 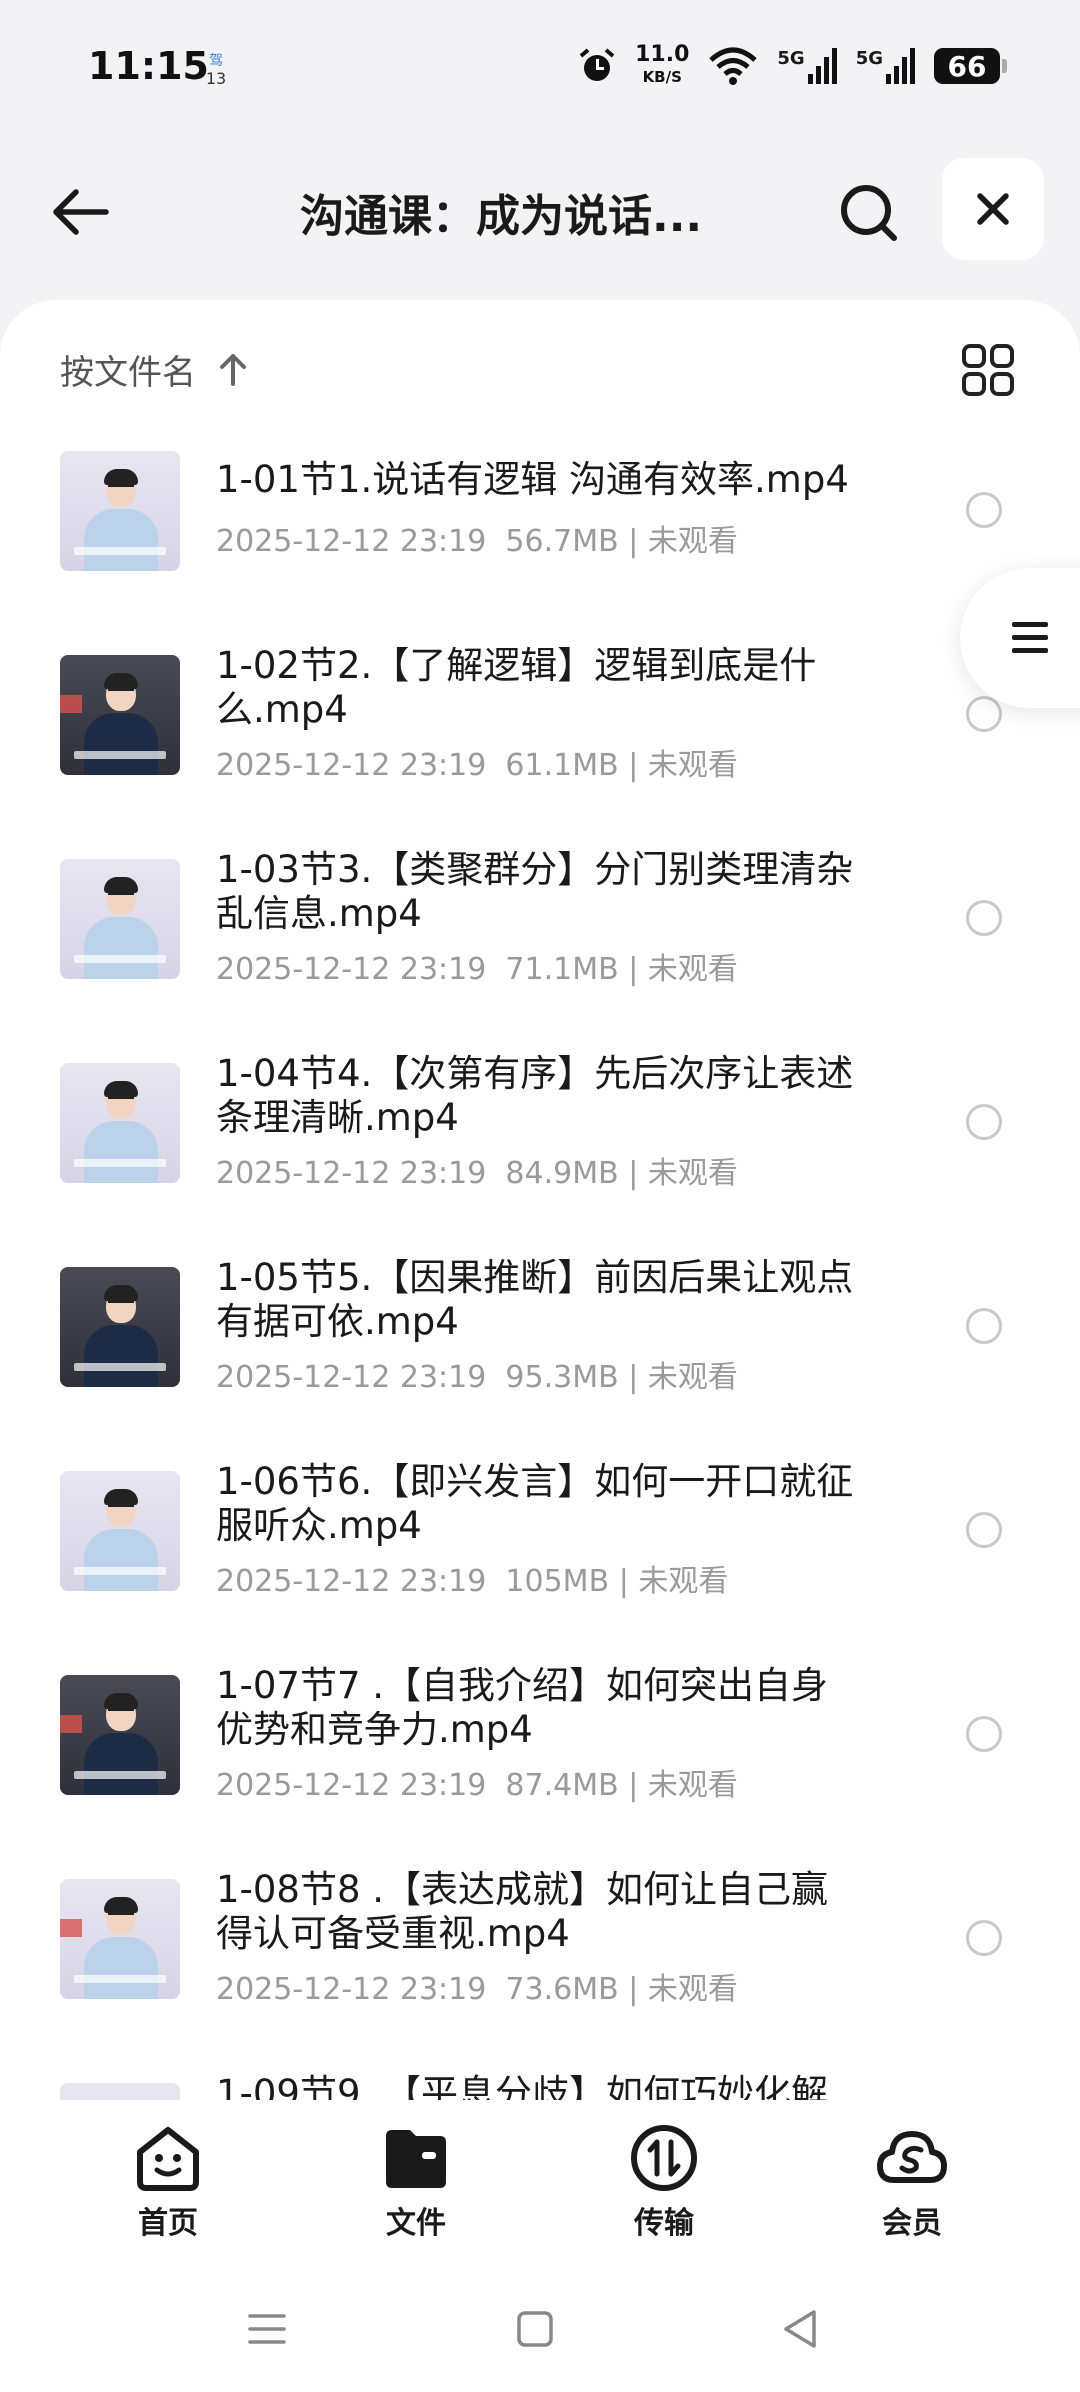 What do you see at coordinates (597, 64) in the screenshot?
I see `alarm-icon` at bounding box center [597, 64].